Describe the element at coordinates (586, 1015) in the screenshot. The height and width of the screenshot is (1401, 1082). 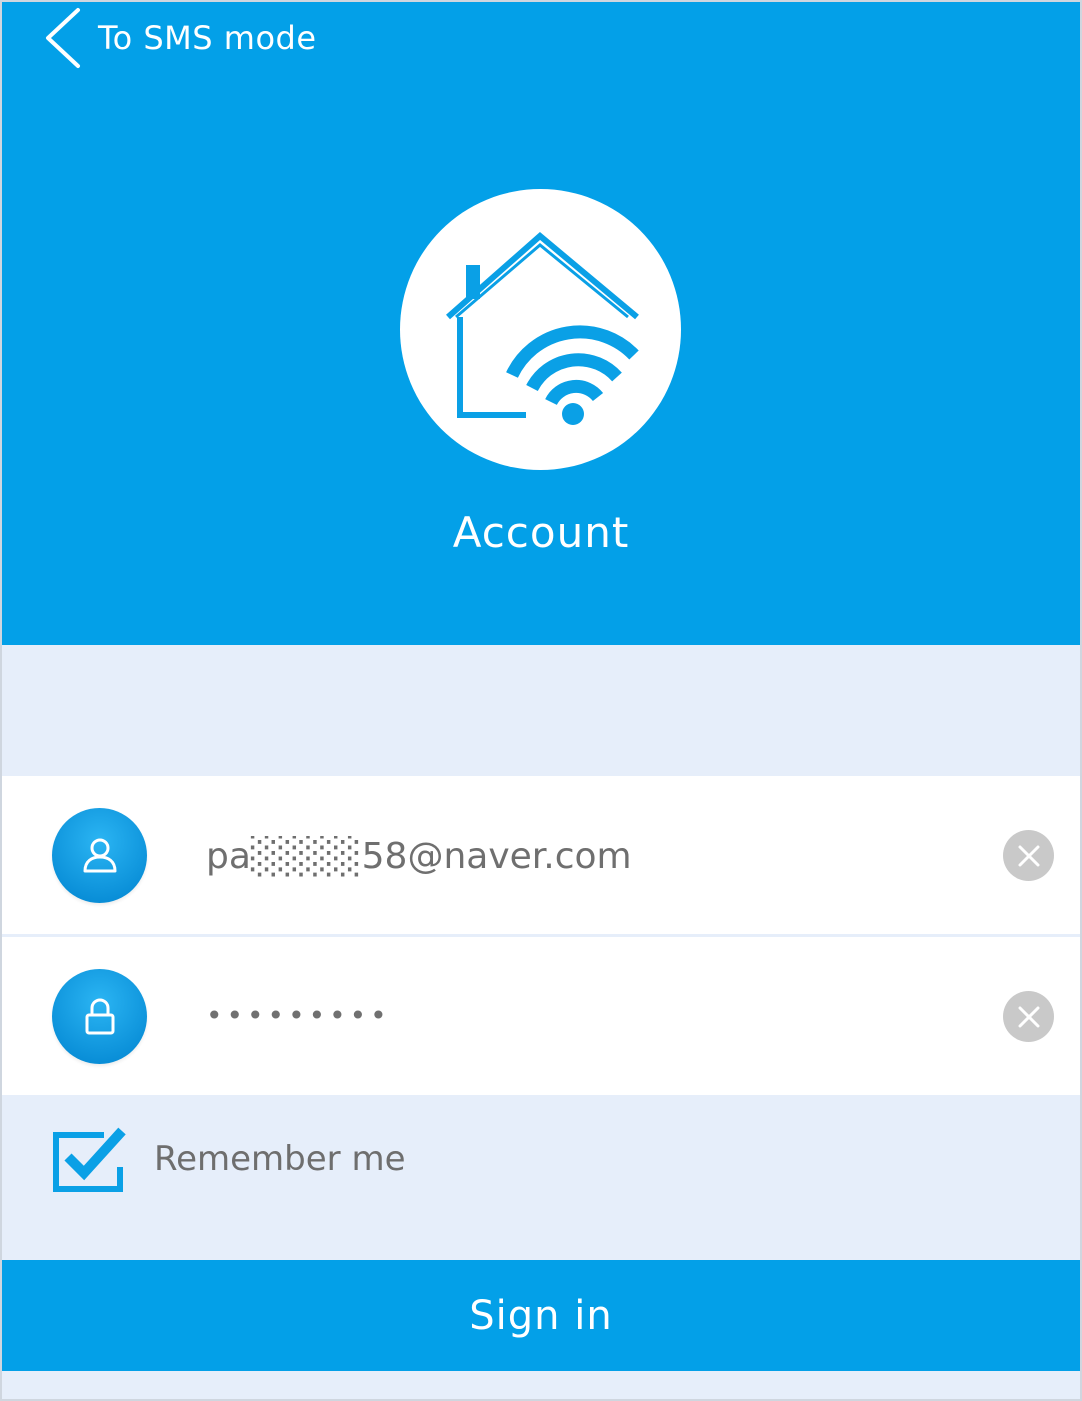
I see `password-input` at that location.